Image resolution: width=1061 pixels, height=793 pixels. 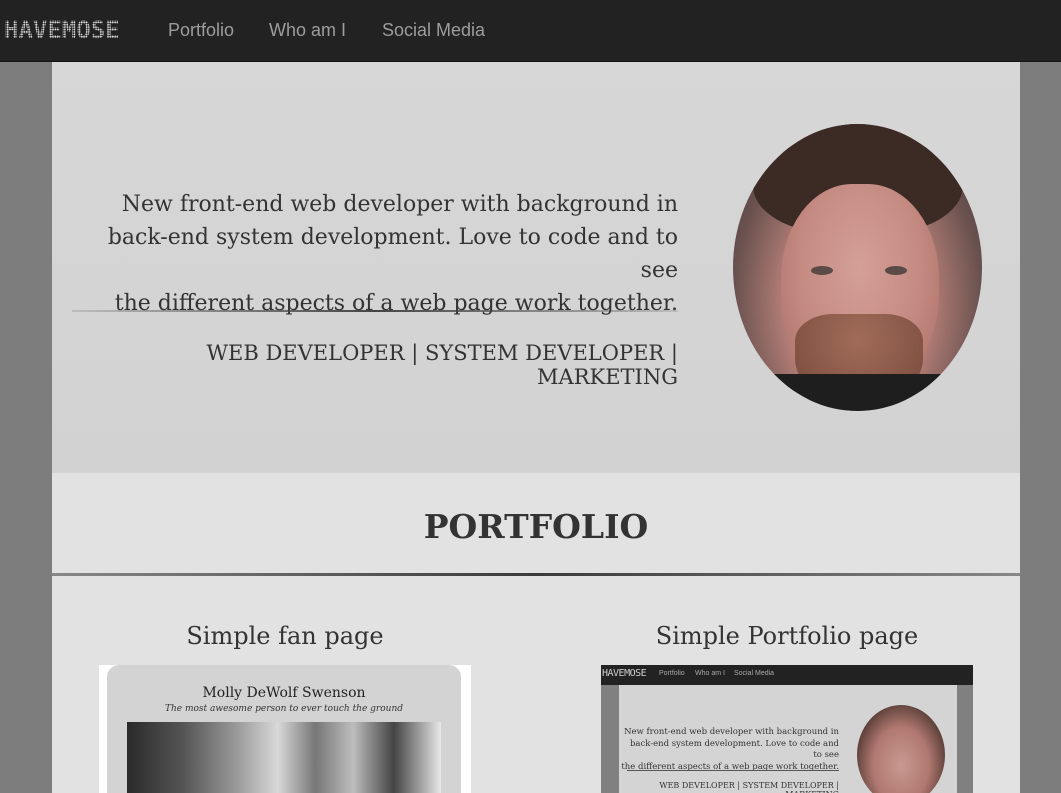 What do you see at coordinates (896, 270) in the screenshot?
I see `profile-photo-eye-right` at bounding box center [896, 270].